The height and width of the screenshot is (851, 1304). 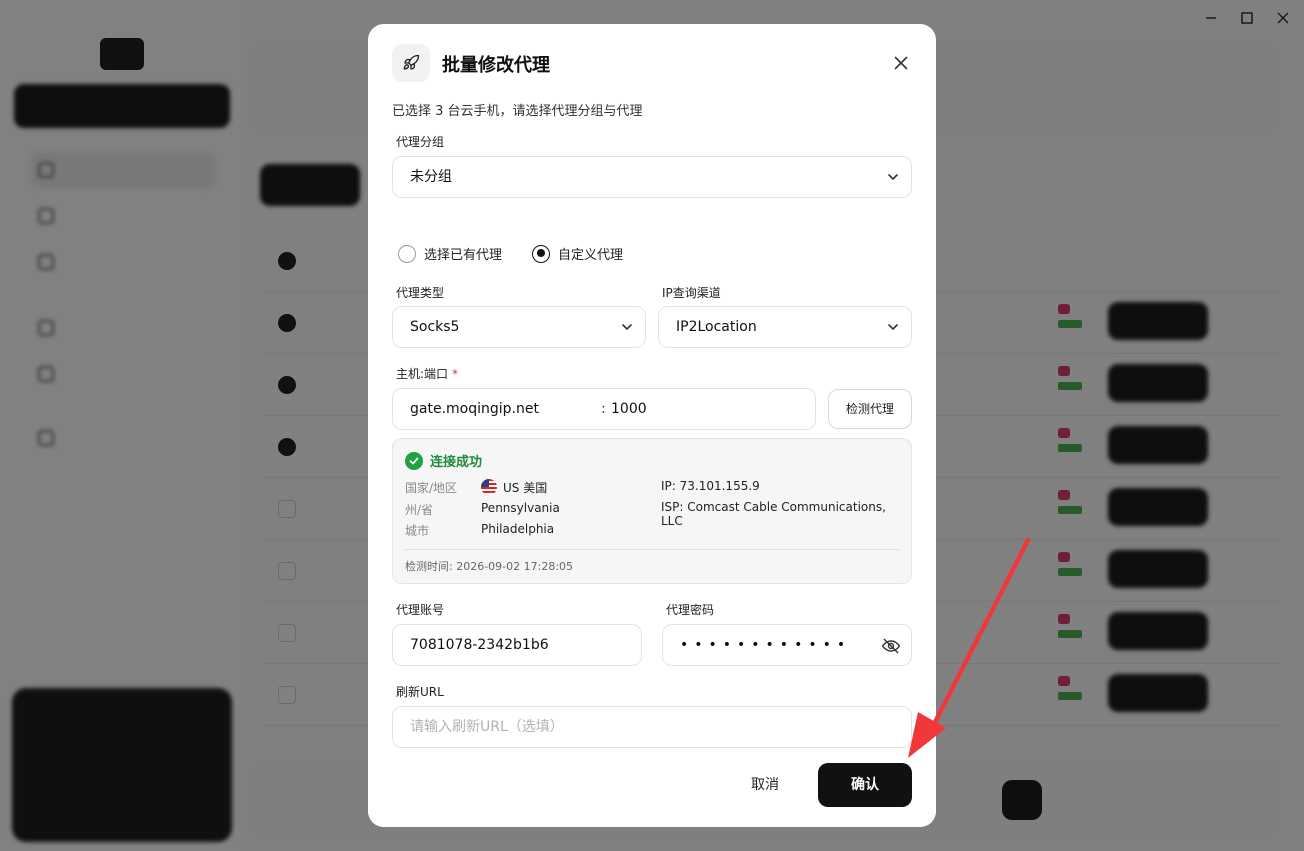 What do you see at coordinates (690, 610) in the screenshot?
I see `password-label: 代理密码` at bounding box center [690, 610].